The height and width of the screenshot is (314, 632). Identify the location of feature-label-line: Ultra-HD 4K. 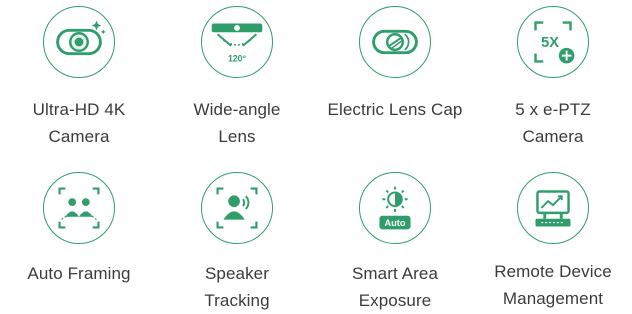
(79, 109).